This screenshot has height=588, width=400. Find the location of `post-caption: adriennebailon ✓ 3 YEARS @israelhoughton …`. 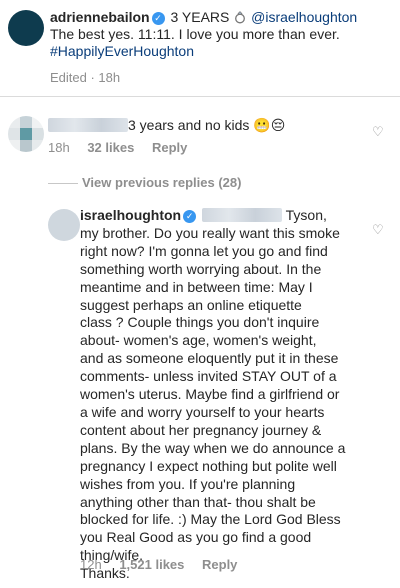

post-caption: adriennebailon ✓ 3 YEARS @israelhoughton … is located at coordinates (222, 34).